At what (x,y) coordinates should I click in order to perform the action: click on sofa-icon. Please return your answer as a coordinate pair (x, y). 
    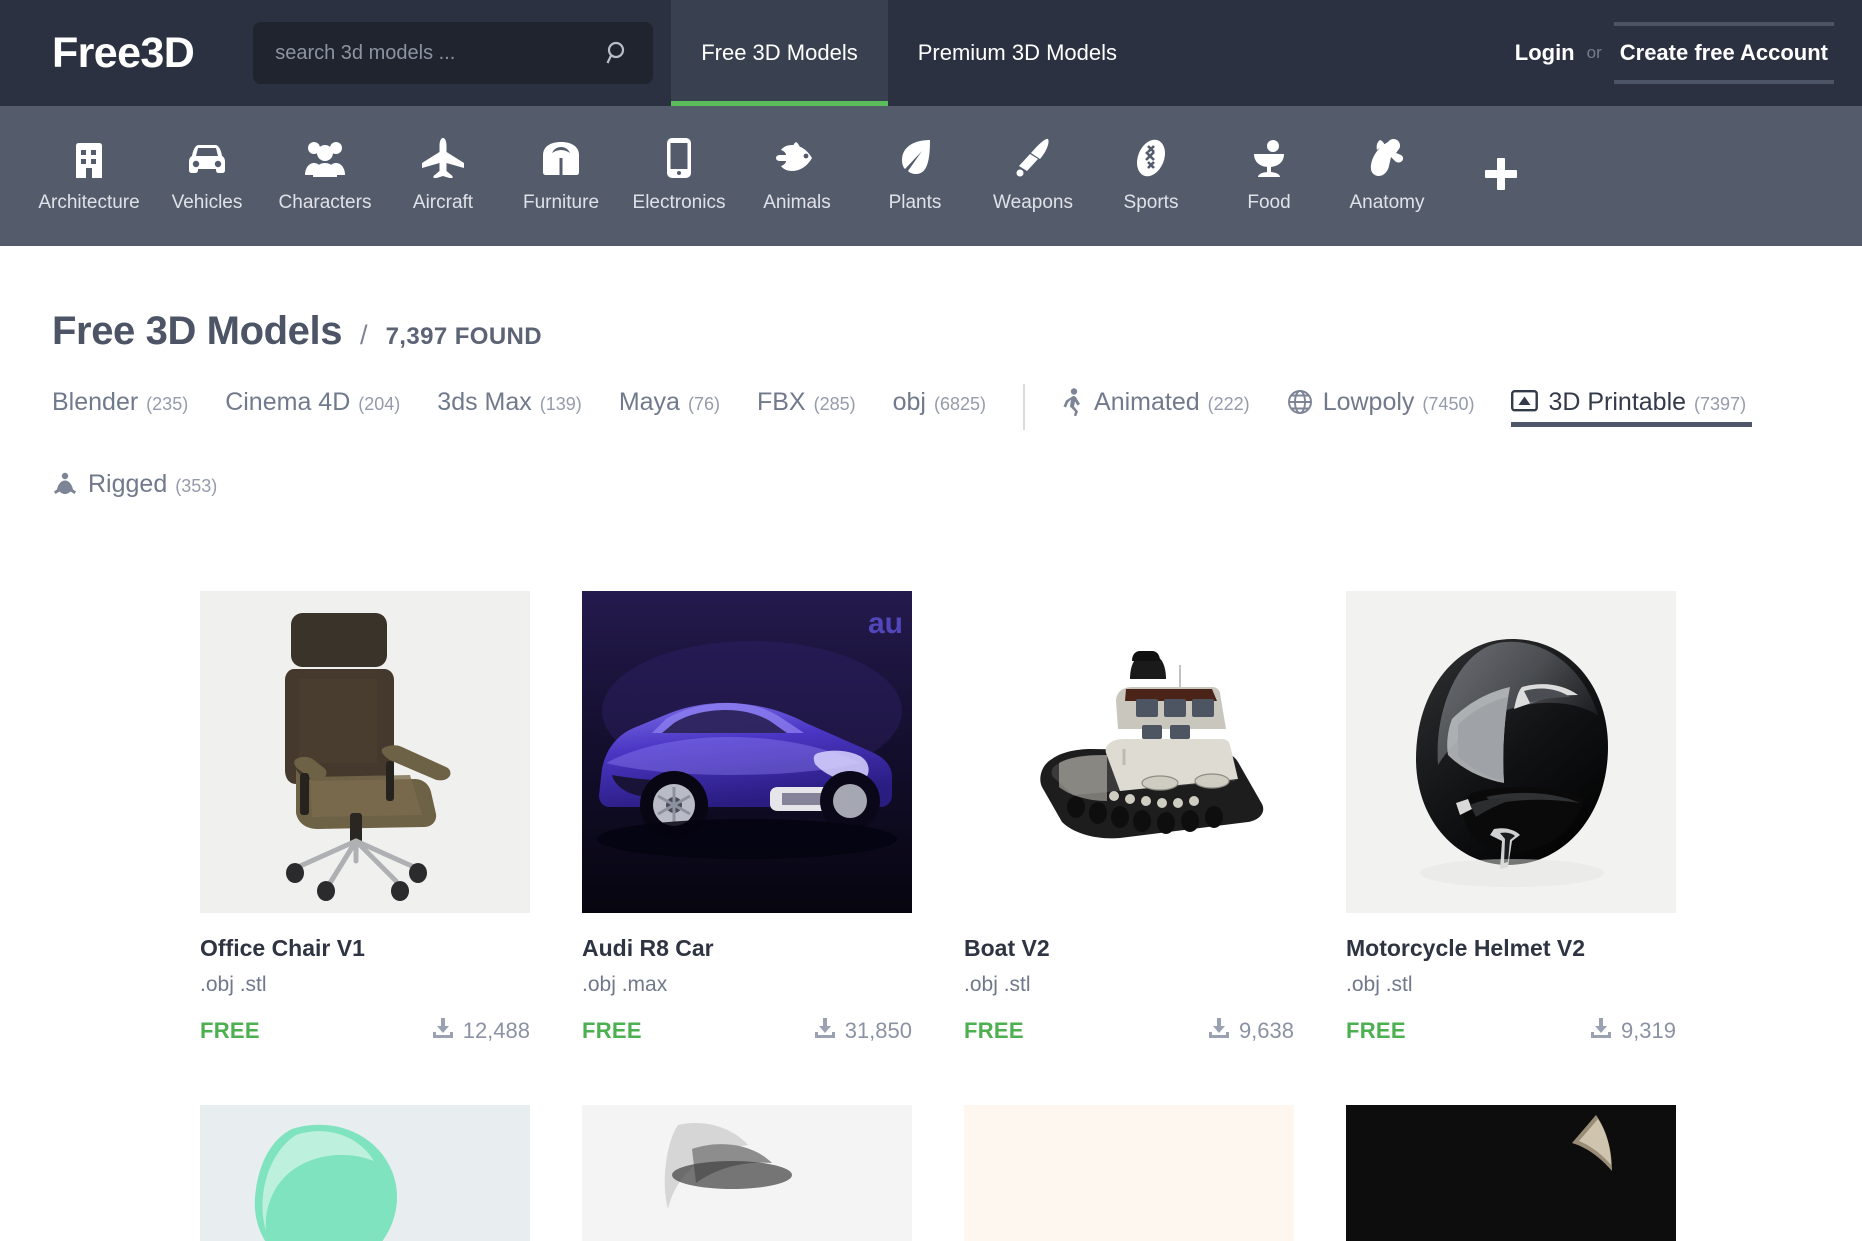
    Looking at the image, I should click on (561, 158).